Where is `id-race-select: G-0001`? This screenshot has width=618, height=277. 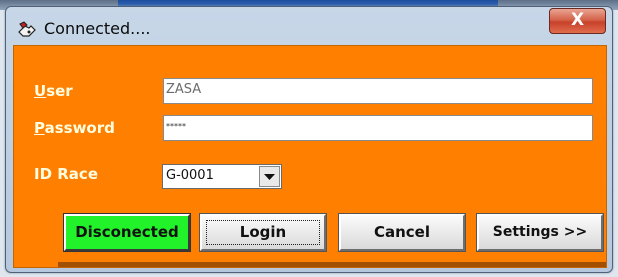
id-race-select: G-0001 is located at coordinates (222, 176).